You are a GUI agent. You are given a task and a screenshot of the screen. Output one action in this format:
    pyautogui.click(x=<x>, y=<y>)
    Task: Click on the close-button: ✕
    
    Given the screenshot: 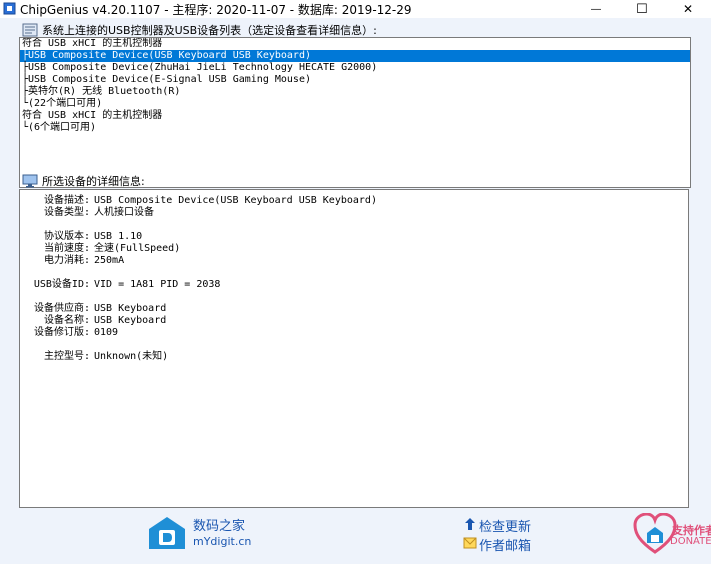 What is the action you would take?
    pyautogui.click(x=688, y=9)
    